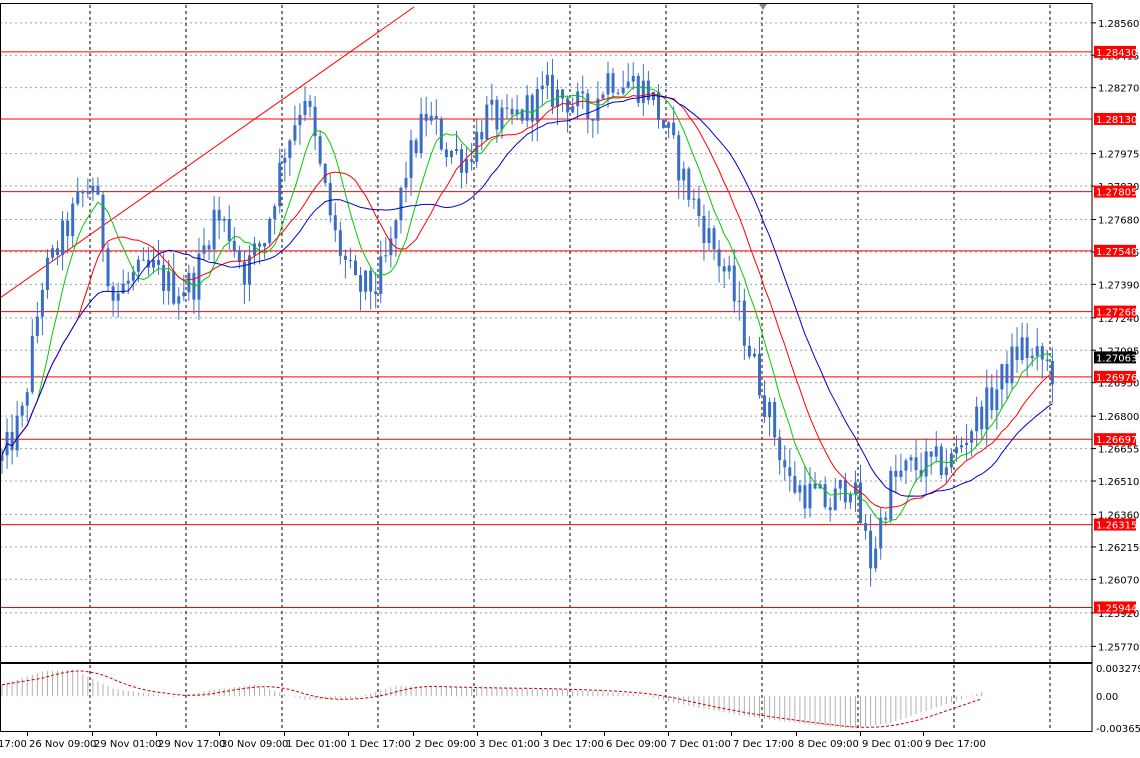  What do you see at coordinates (1116, 120) in the screenshot?
I see `level-label: 1.28130` at bounding box center [1116, 120].